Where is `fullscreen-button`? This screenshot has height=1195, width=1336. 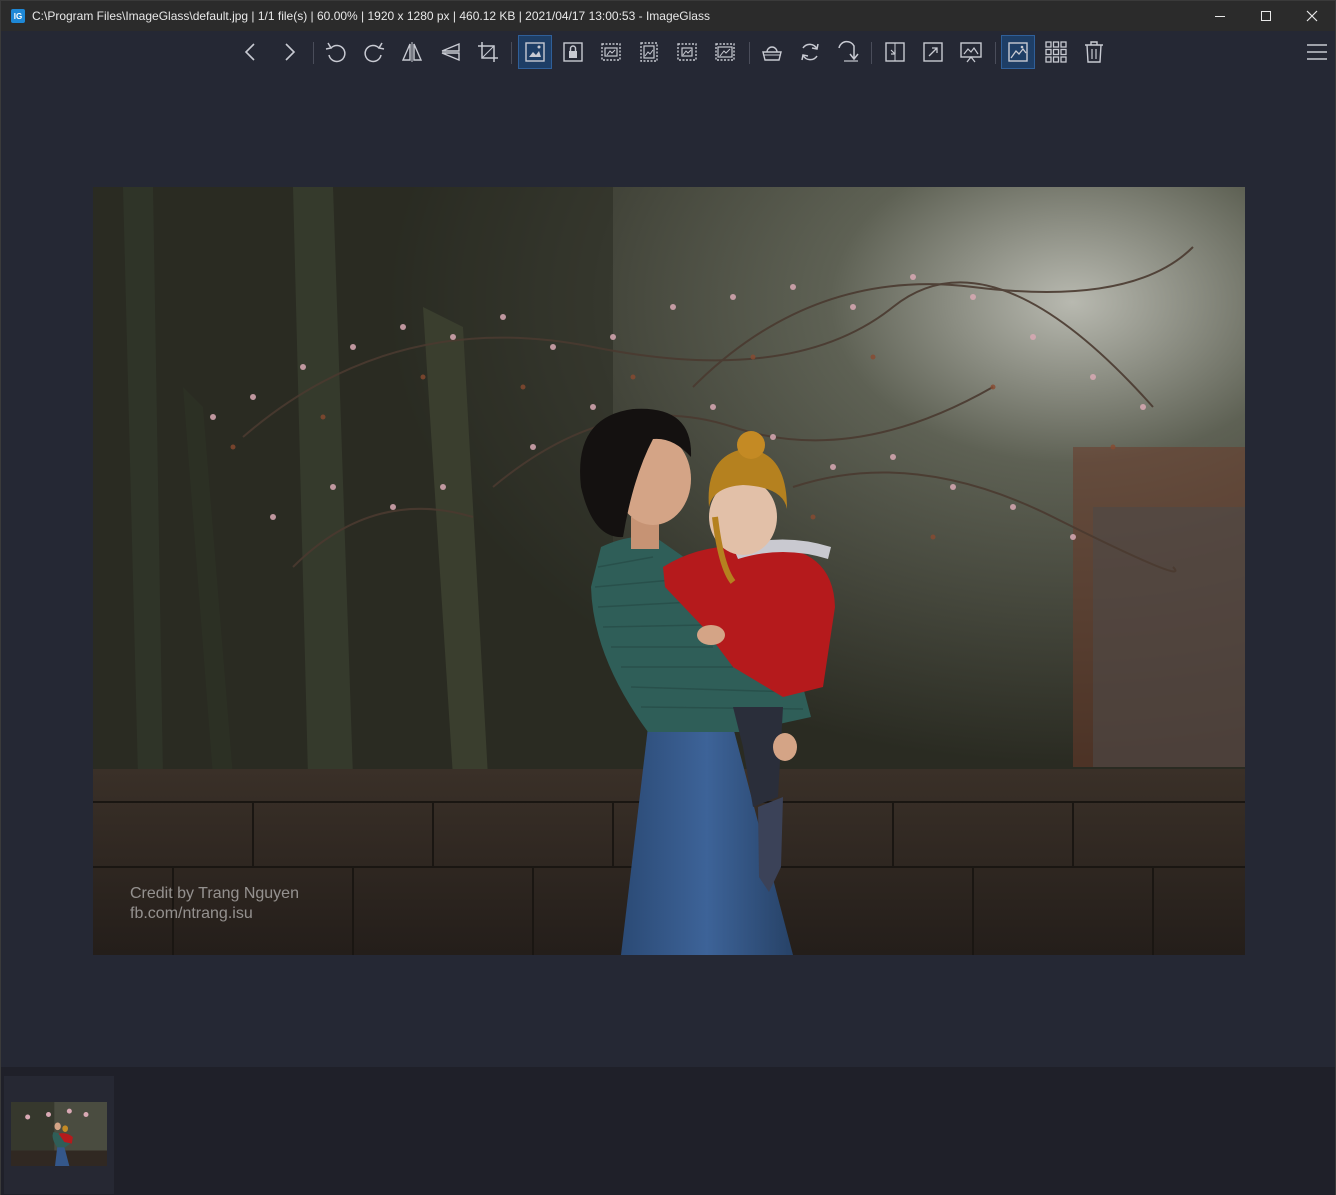
fullscreen-button is located at coordinates (933, 52).